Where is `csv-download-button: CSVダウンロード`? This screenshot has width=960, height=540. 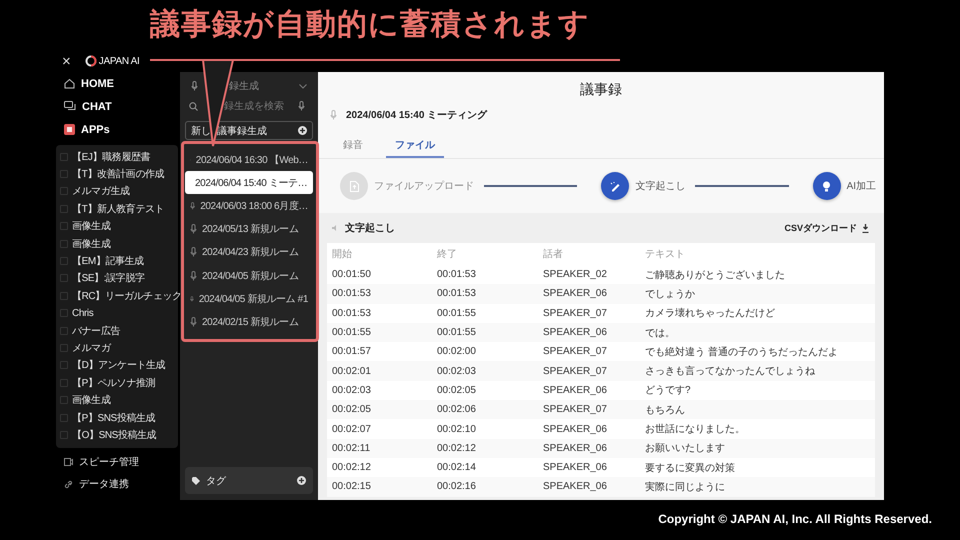
csv-download-button: CSVダウンロード is located at coordinates (820, 228).